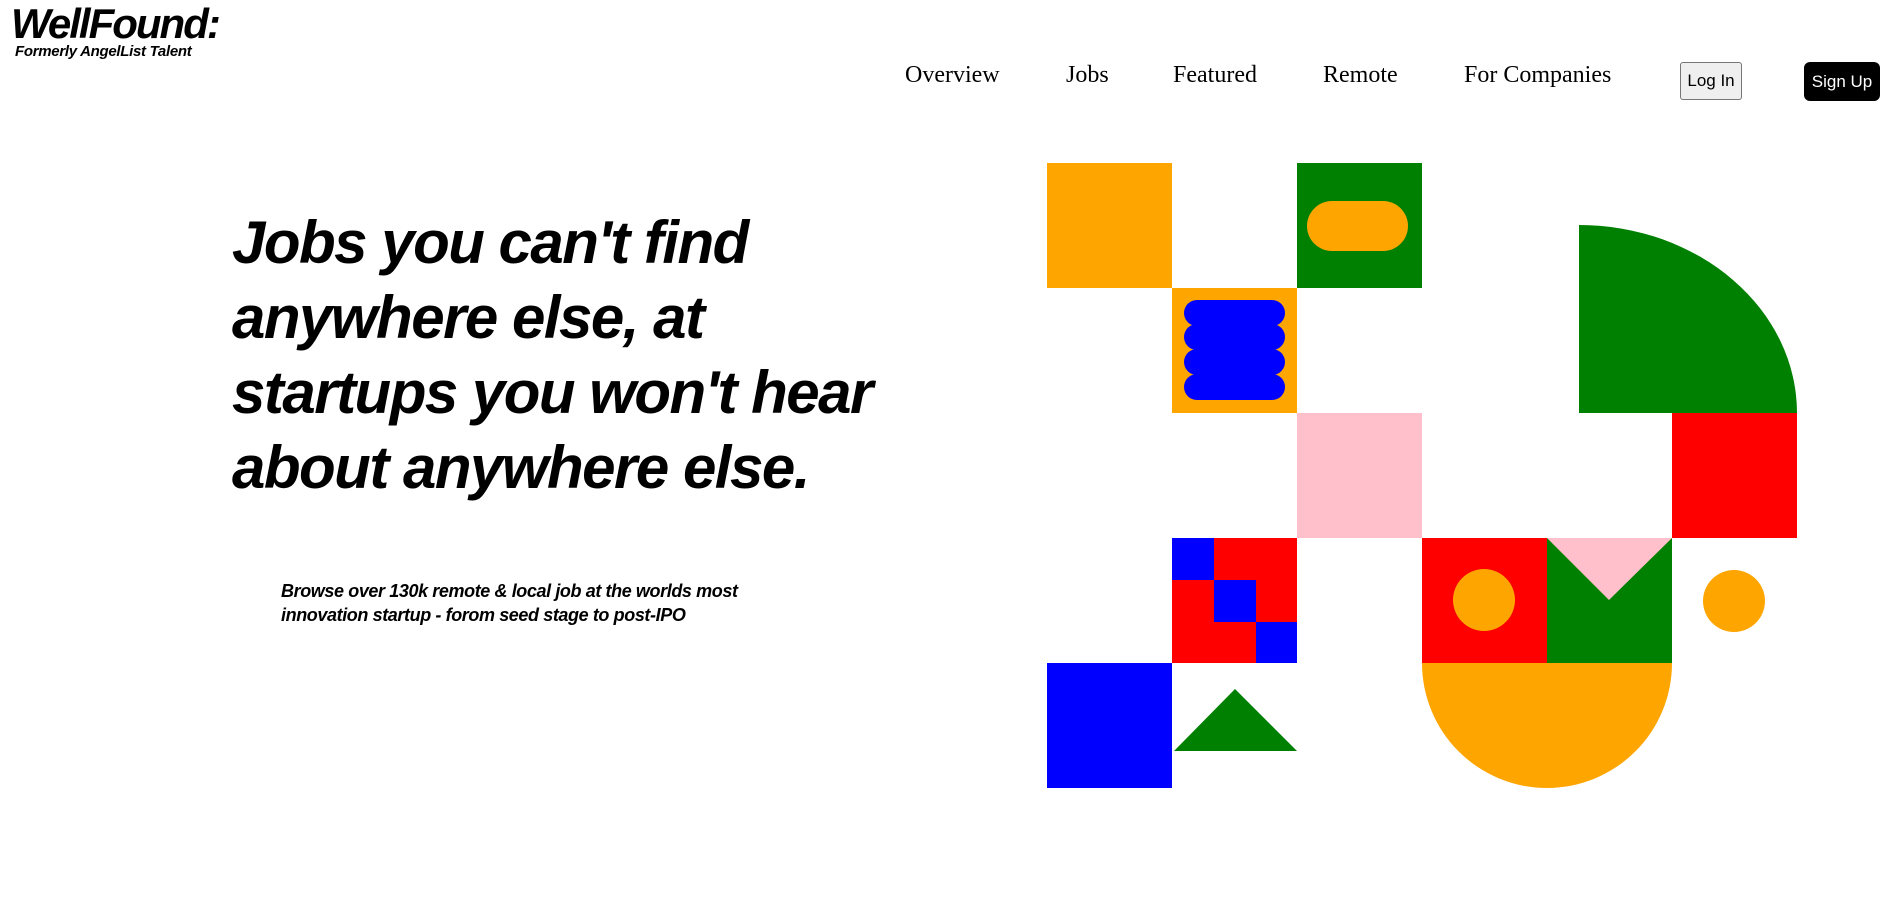  What do you see at coordinates (1842, 81) in the screenshot?
I see `signup-button: Sign Up` at bounding box center [1842, 81].